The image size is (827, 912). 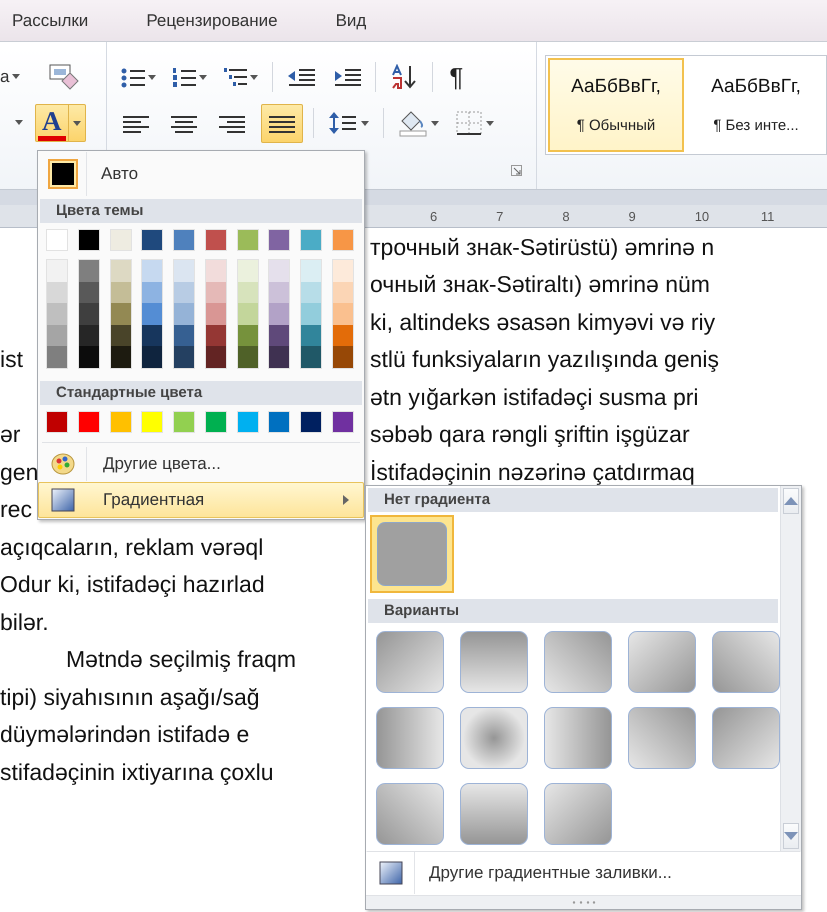 What do you see at coordinates (516, 170) in the screenshot?
I see `dialog-launcher-icon` at bounding box center [516, 170].